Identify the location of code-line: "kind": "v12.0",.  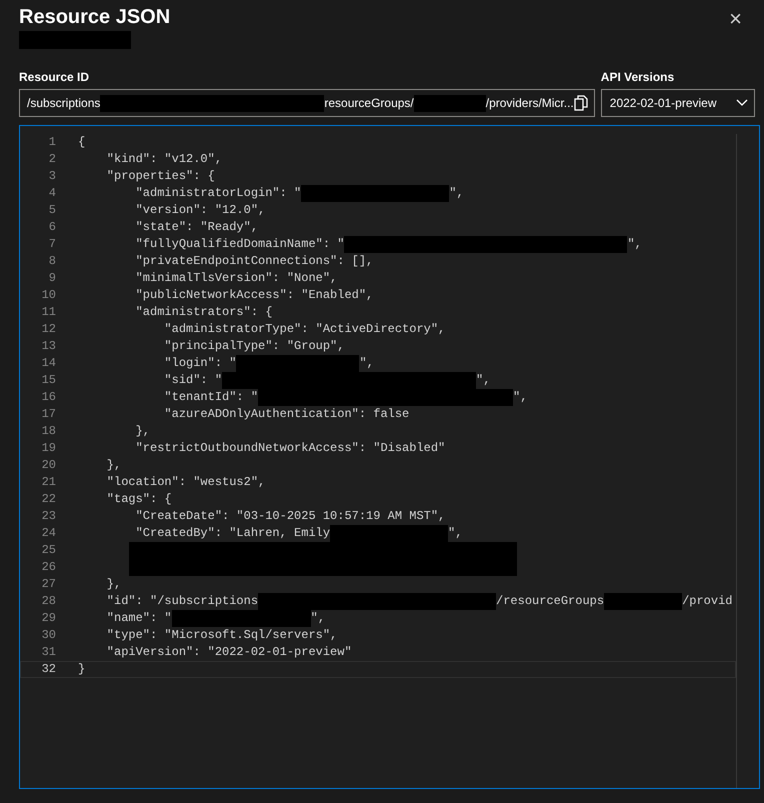
(164, 159).